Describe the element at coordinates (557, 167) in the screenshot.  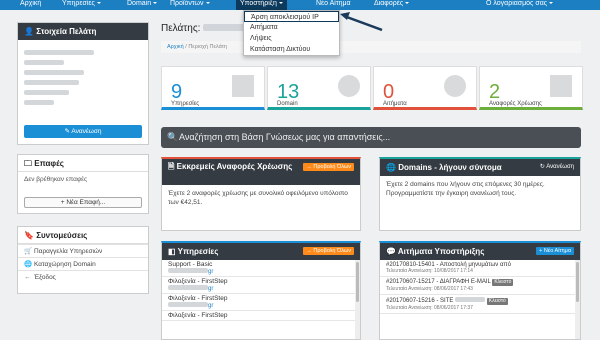
I see `renew-domains-button: ↻ Ανανέωση` at that location.